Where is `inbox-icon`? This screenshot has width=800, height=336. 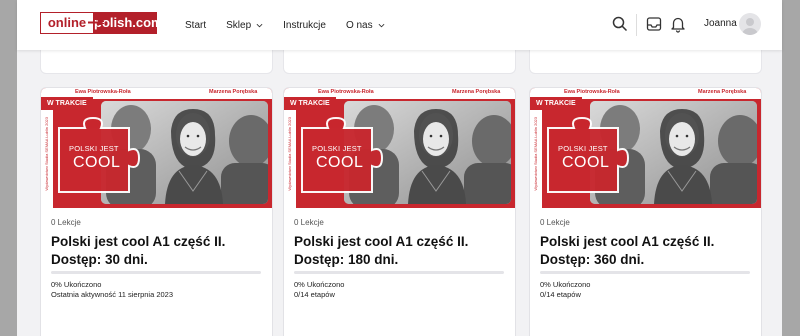 inbox-icon is located at coordinates (654, 24).